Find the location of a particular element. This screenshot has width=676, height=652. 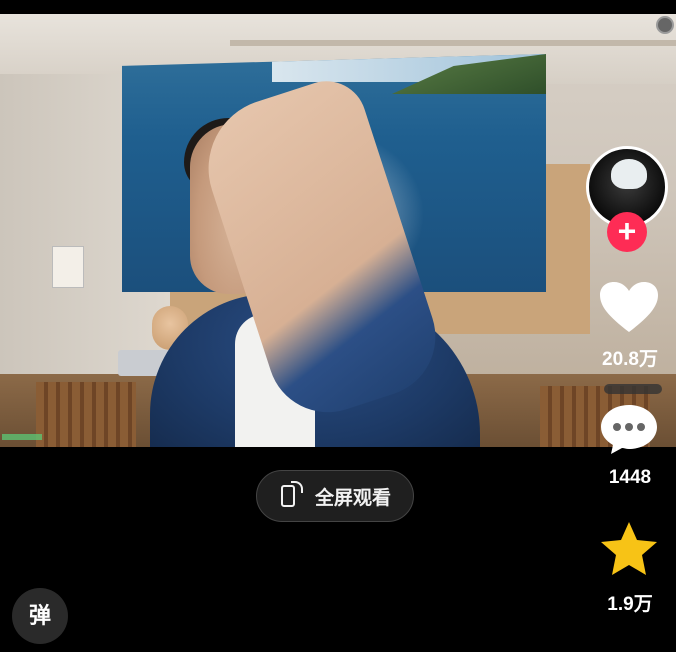

fullscreen-button: 全屏观看 is located at coordinates (335, 496).